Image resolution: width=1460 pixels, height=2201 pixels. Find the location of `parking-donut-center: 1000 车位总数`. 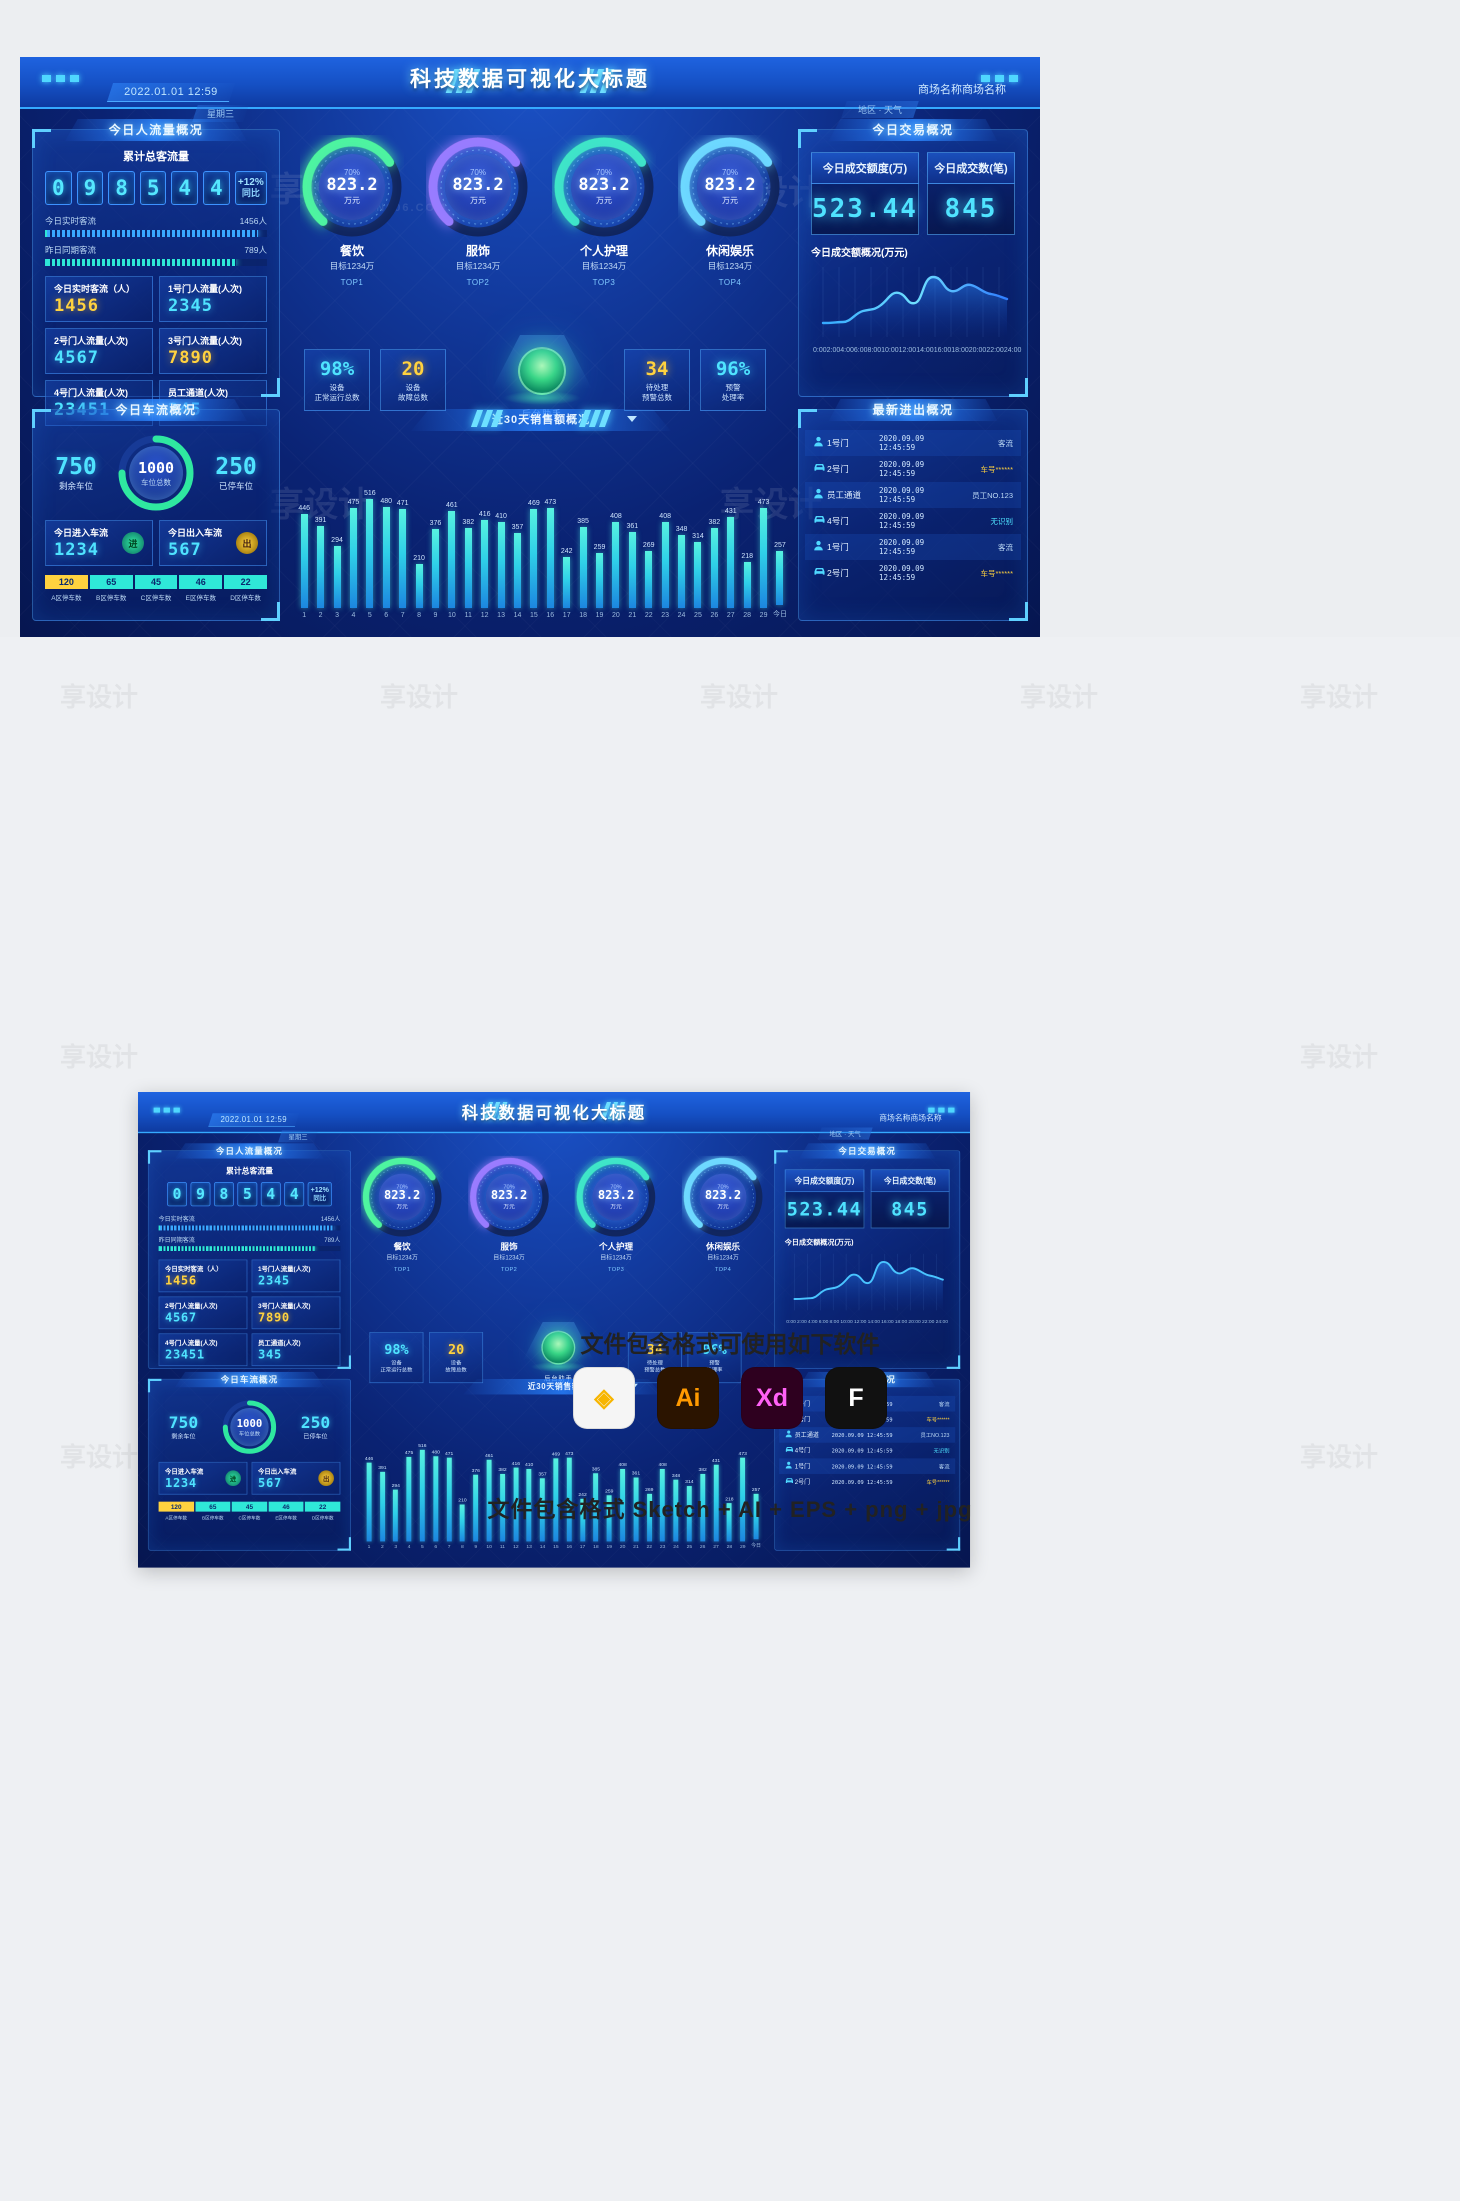

parking-donut-center: 1000 车位总数 is located at coordinates (156, 473).